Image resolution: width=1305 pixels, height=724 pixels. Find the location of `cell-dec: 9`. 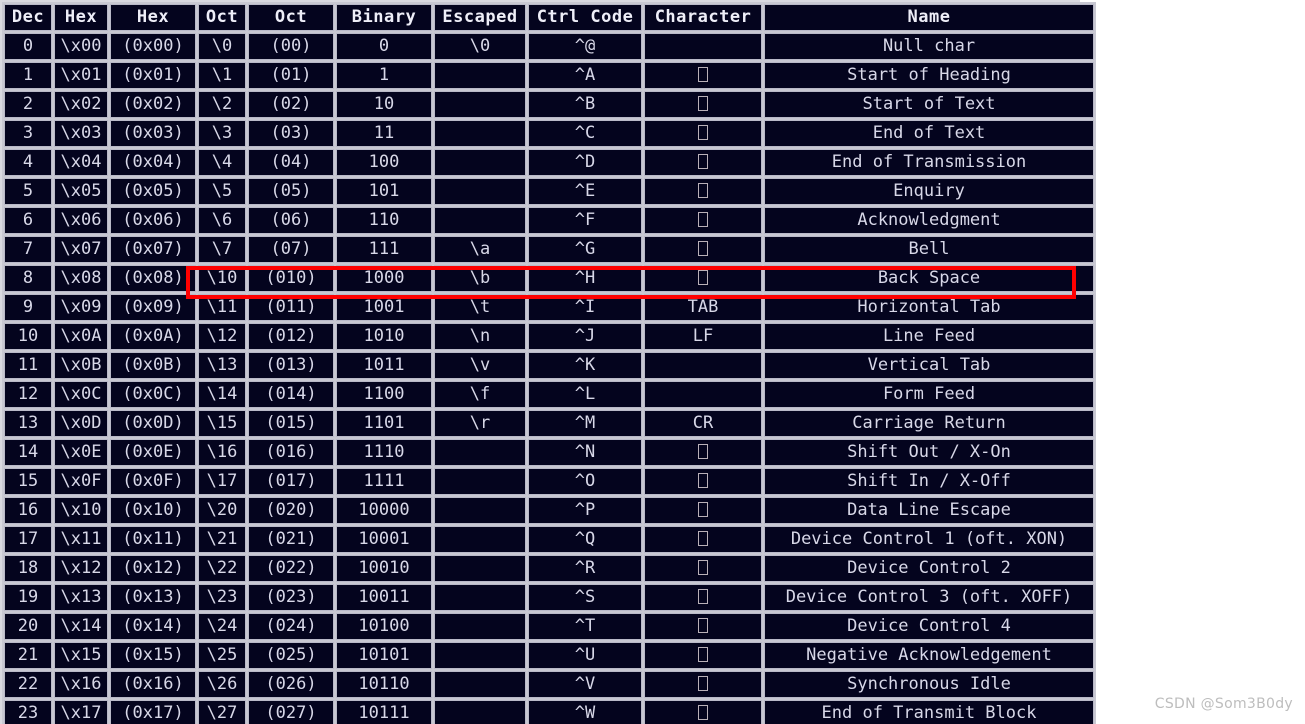

cell-dec: 9 is located at coordinates (28, 307).